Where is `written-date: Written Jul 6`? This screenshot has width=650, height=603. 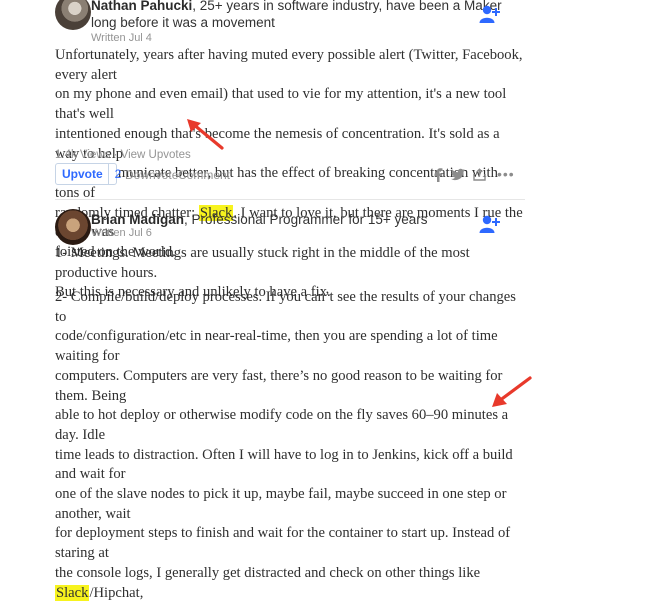 written-date: Written Jul 6 is located at coordinates (121, 233).